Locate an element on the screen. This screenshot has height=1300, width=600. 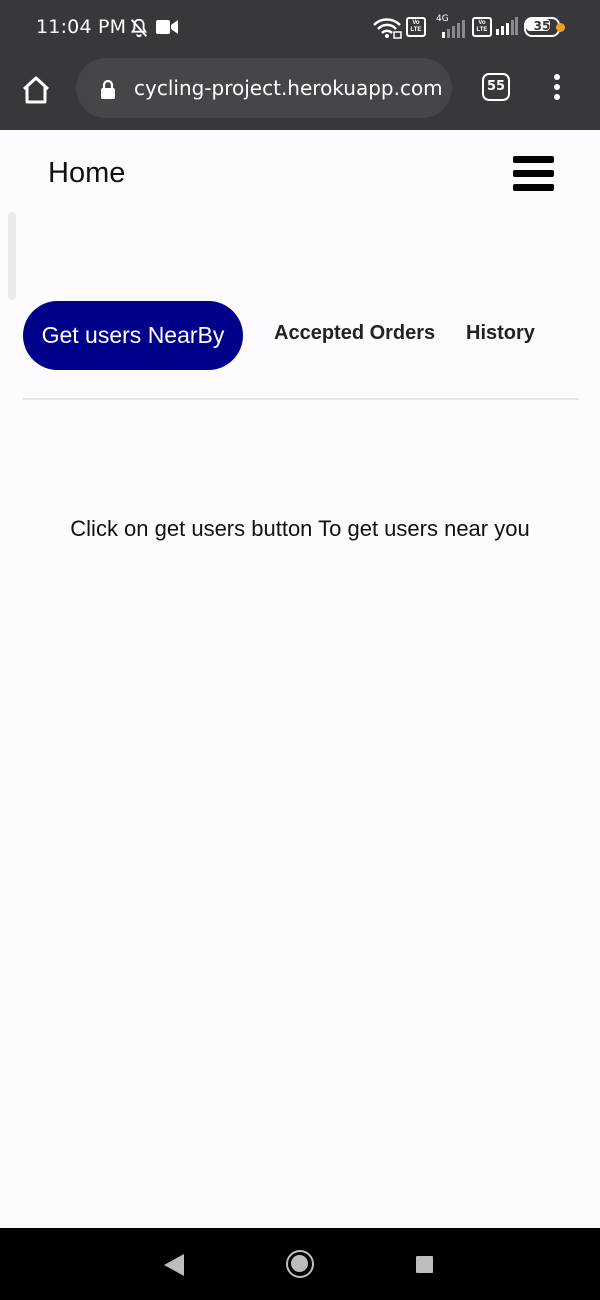
battery-level: 35 is located at coordinates (542, 26).